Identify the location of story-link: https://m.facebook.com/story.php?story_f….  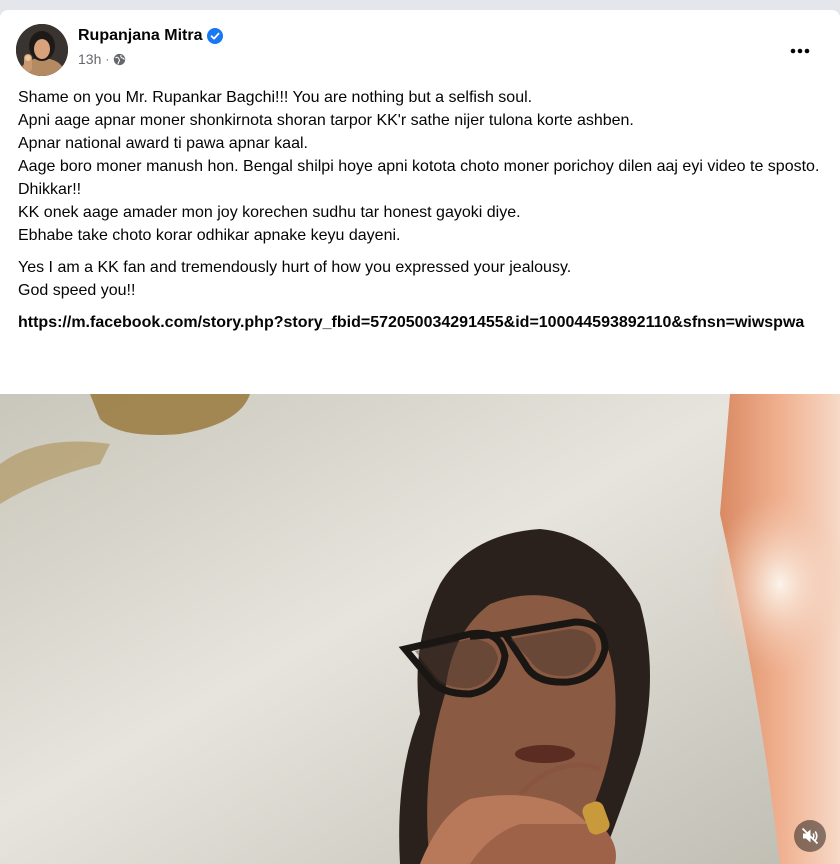
(421, 322).